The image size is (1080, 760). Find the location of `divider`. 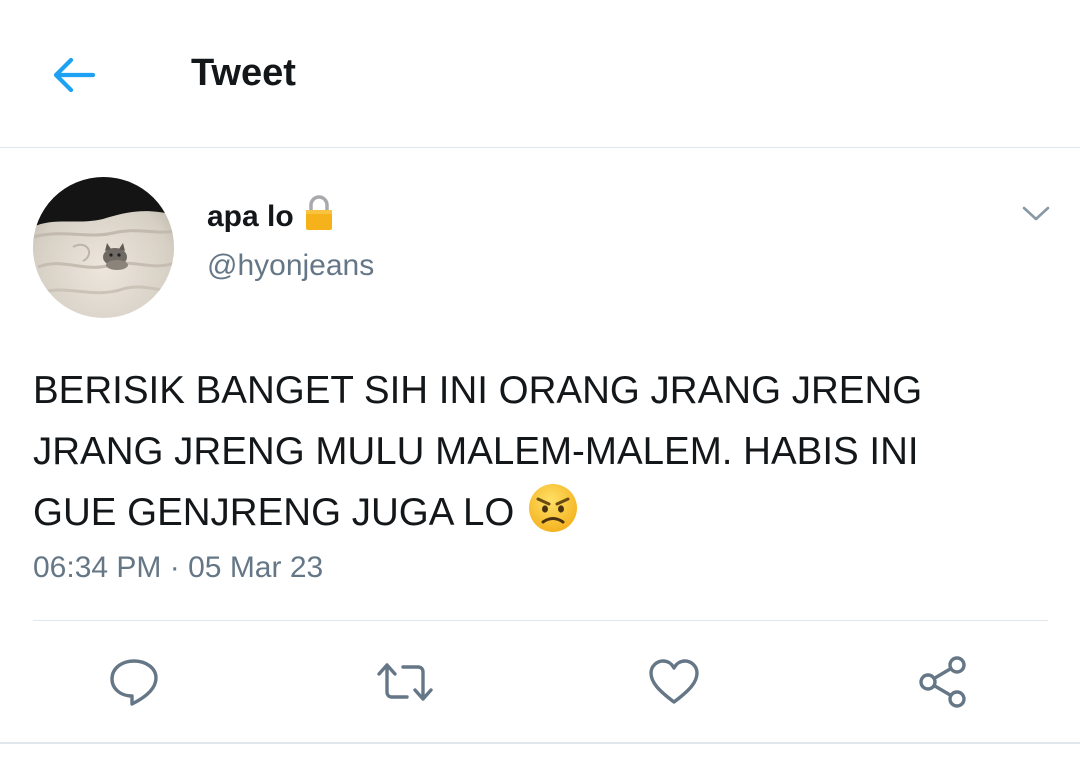

divider is located at coordinates (540, 620).